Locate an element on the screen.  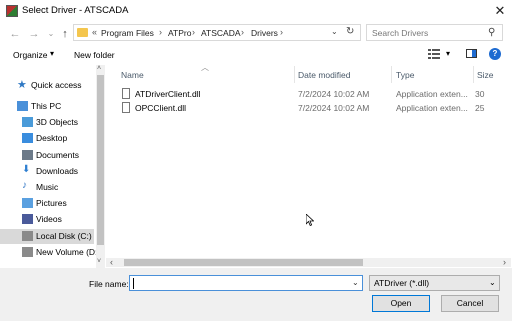
preview-pane-icon is located at coordinates (471, 53).